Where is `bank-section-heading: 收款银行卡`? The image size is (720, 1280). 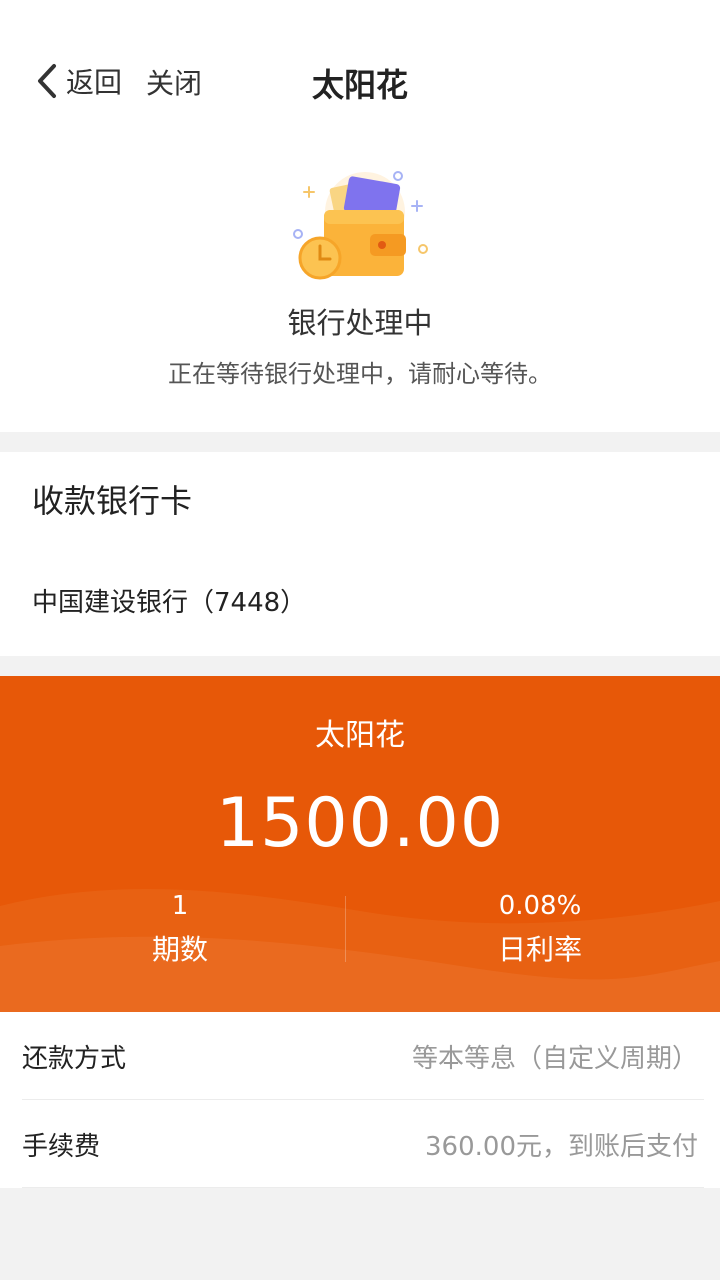 bank-section-heading: 收款银行卡 is located at coordinates (112, 501).